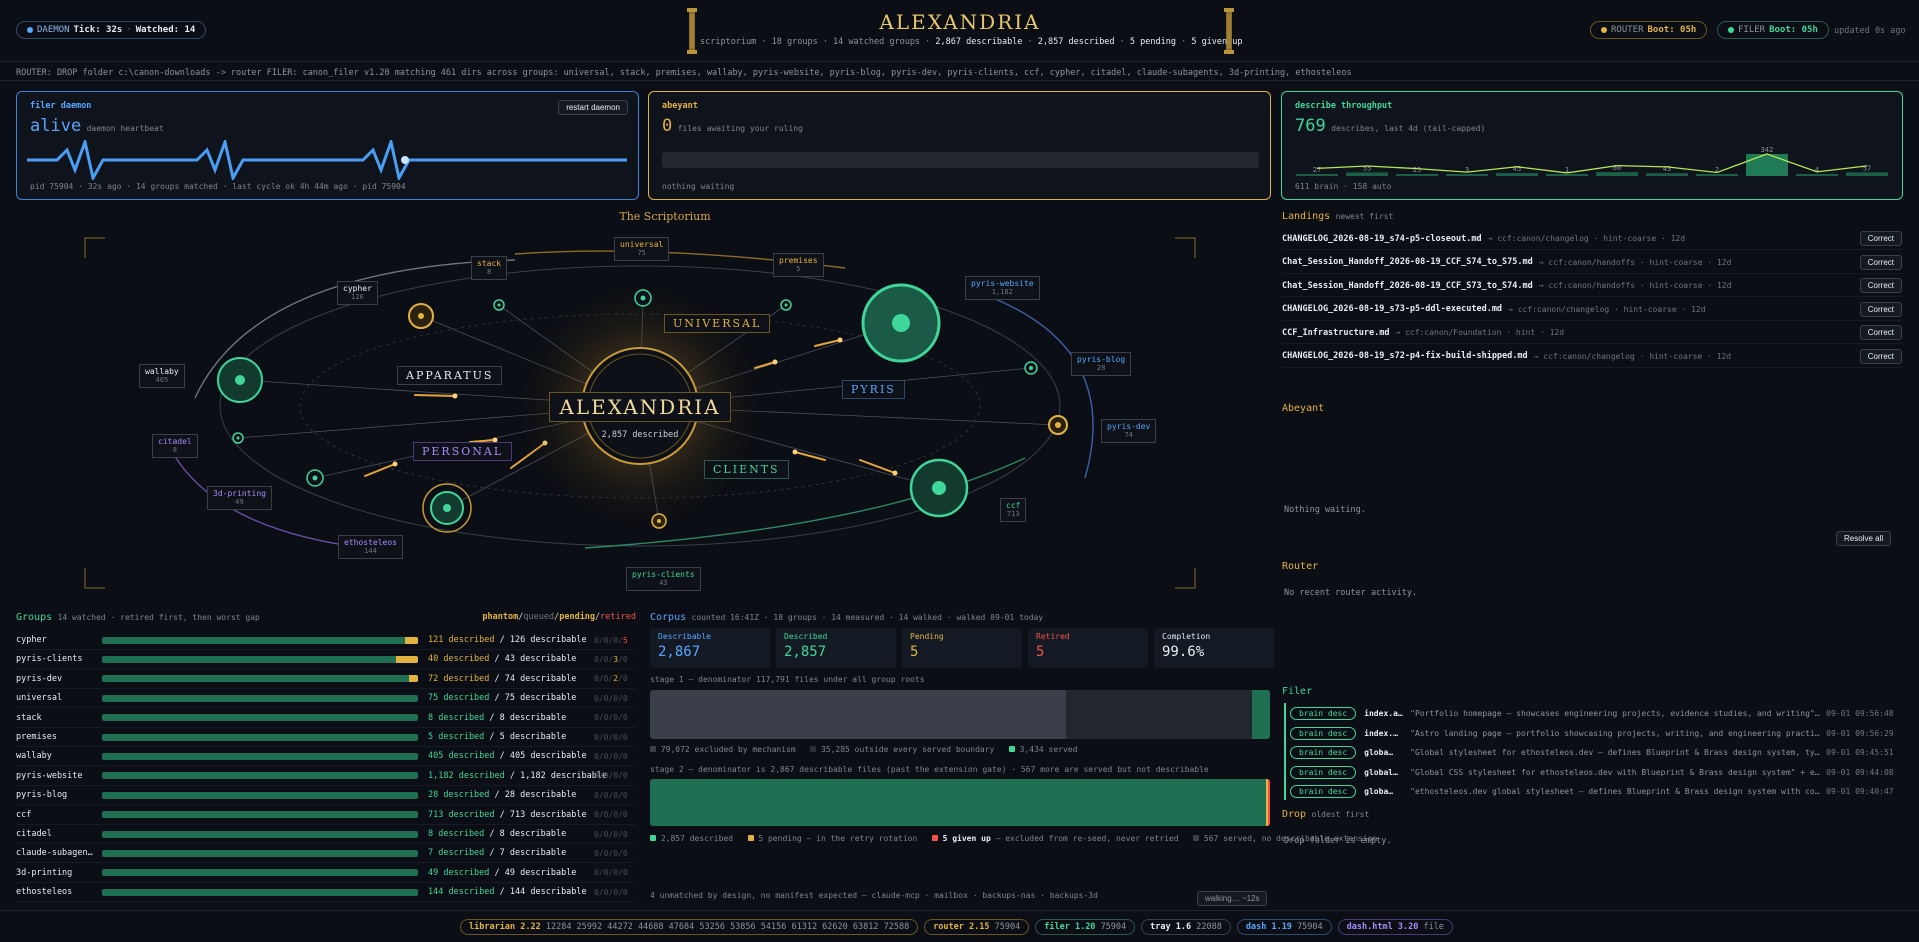 This screenshot has height=942, width=1919. I want to click on group-progress-bar, so click(260, 795).